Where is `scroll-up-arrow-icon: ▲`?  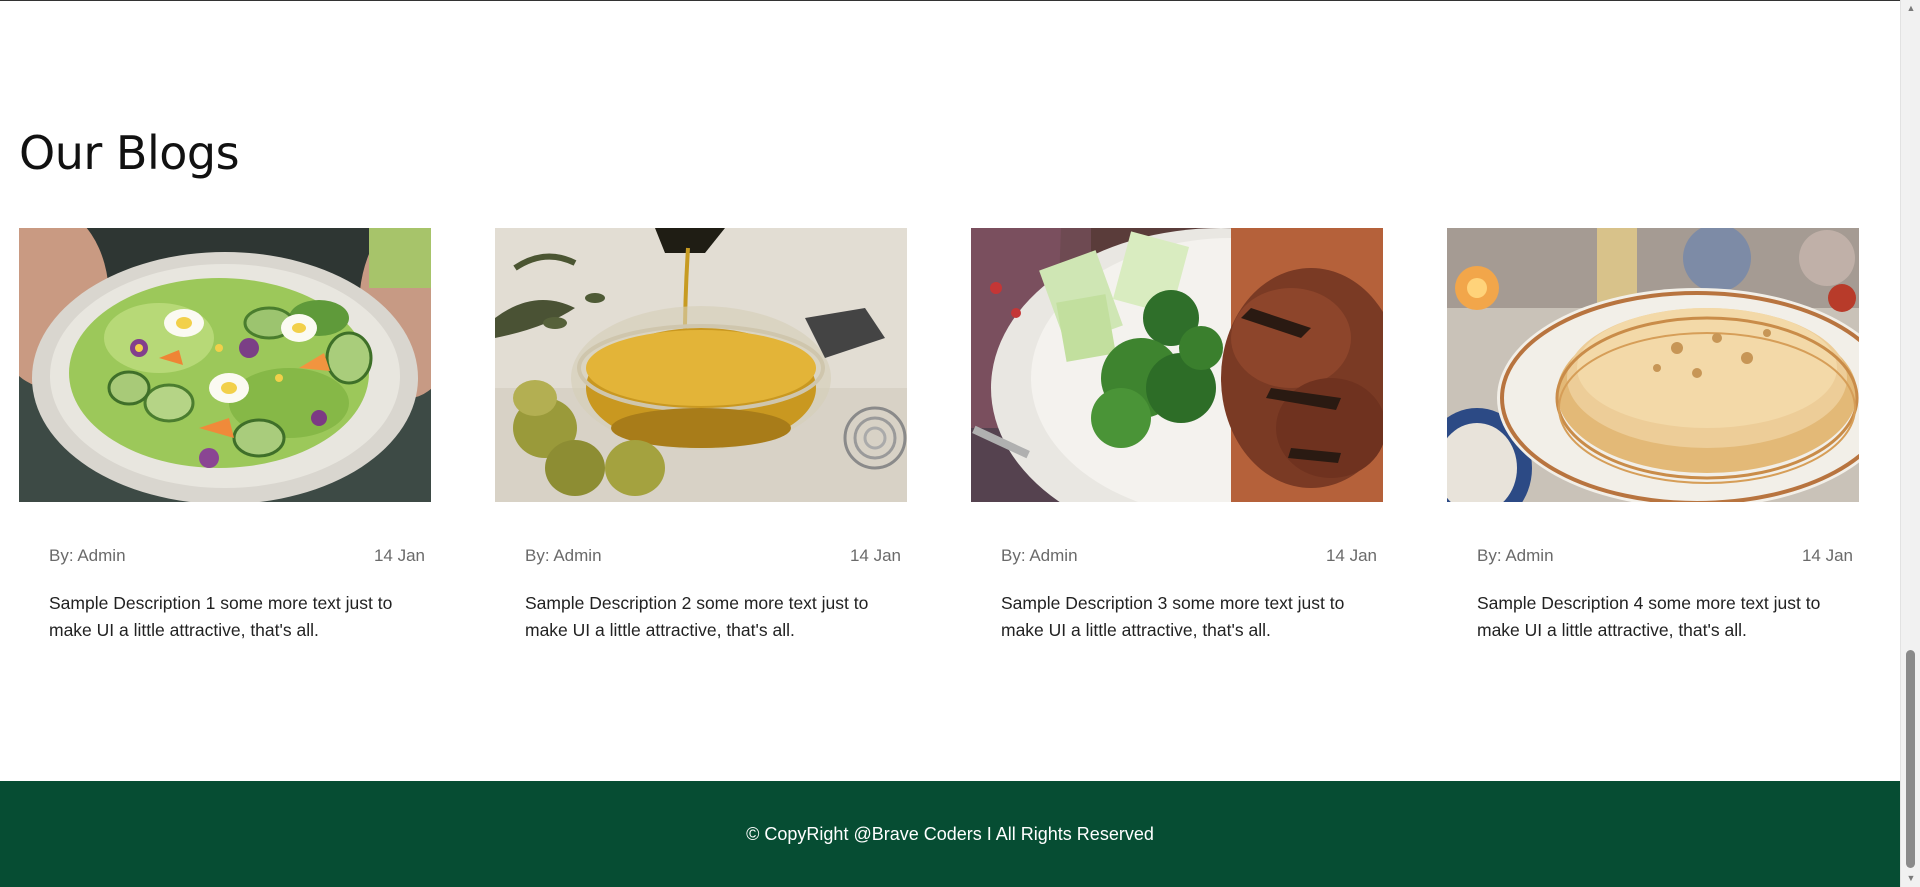 scroll-up-arrow-icon: ▲ is located at coordinates (1910, 8).